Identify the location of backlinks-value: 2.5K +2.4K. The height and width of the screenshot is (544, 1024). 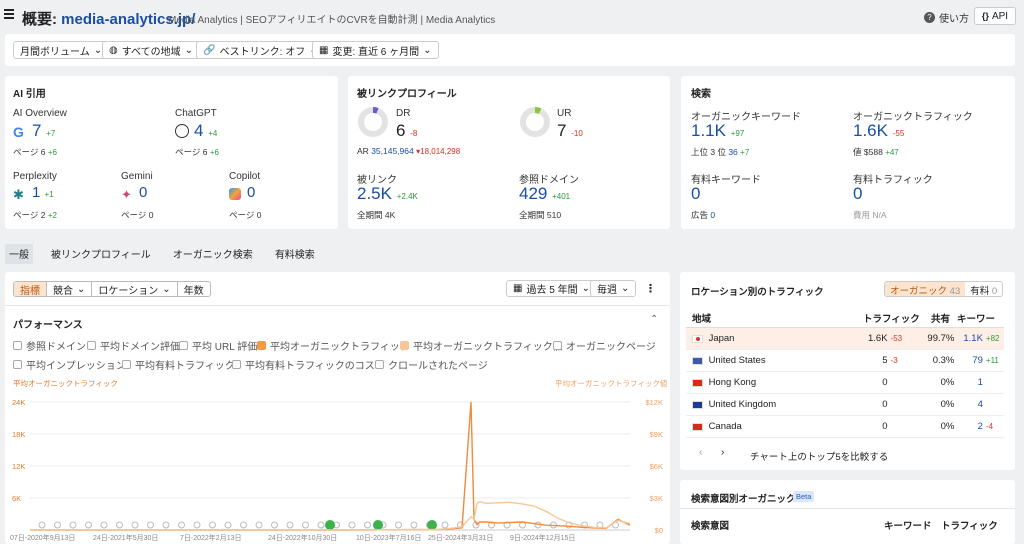
(387, 194).